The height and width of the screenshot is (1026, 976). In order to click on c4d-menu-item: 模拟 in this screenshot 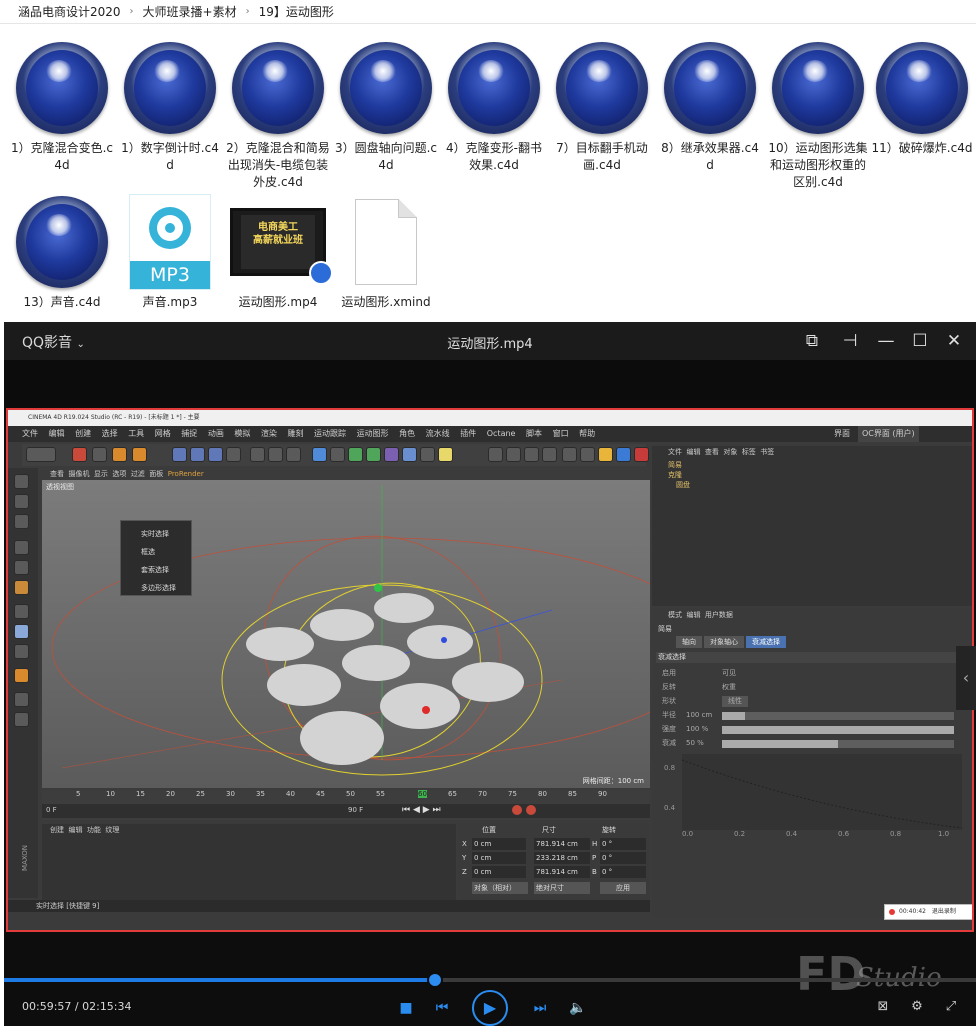, I will do `click(242, 433)`.